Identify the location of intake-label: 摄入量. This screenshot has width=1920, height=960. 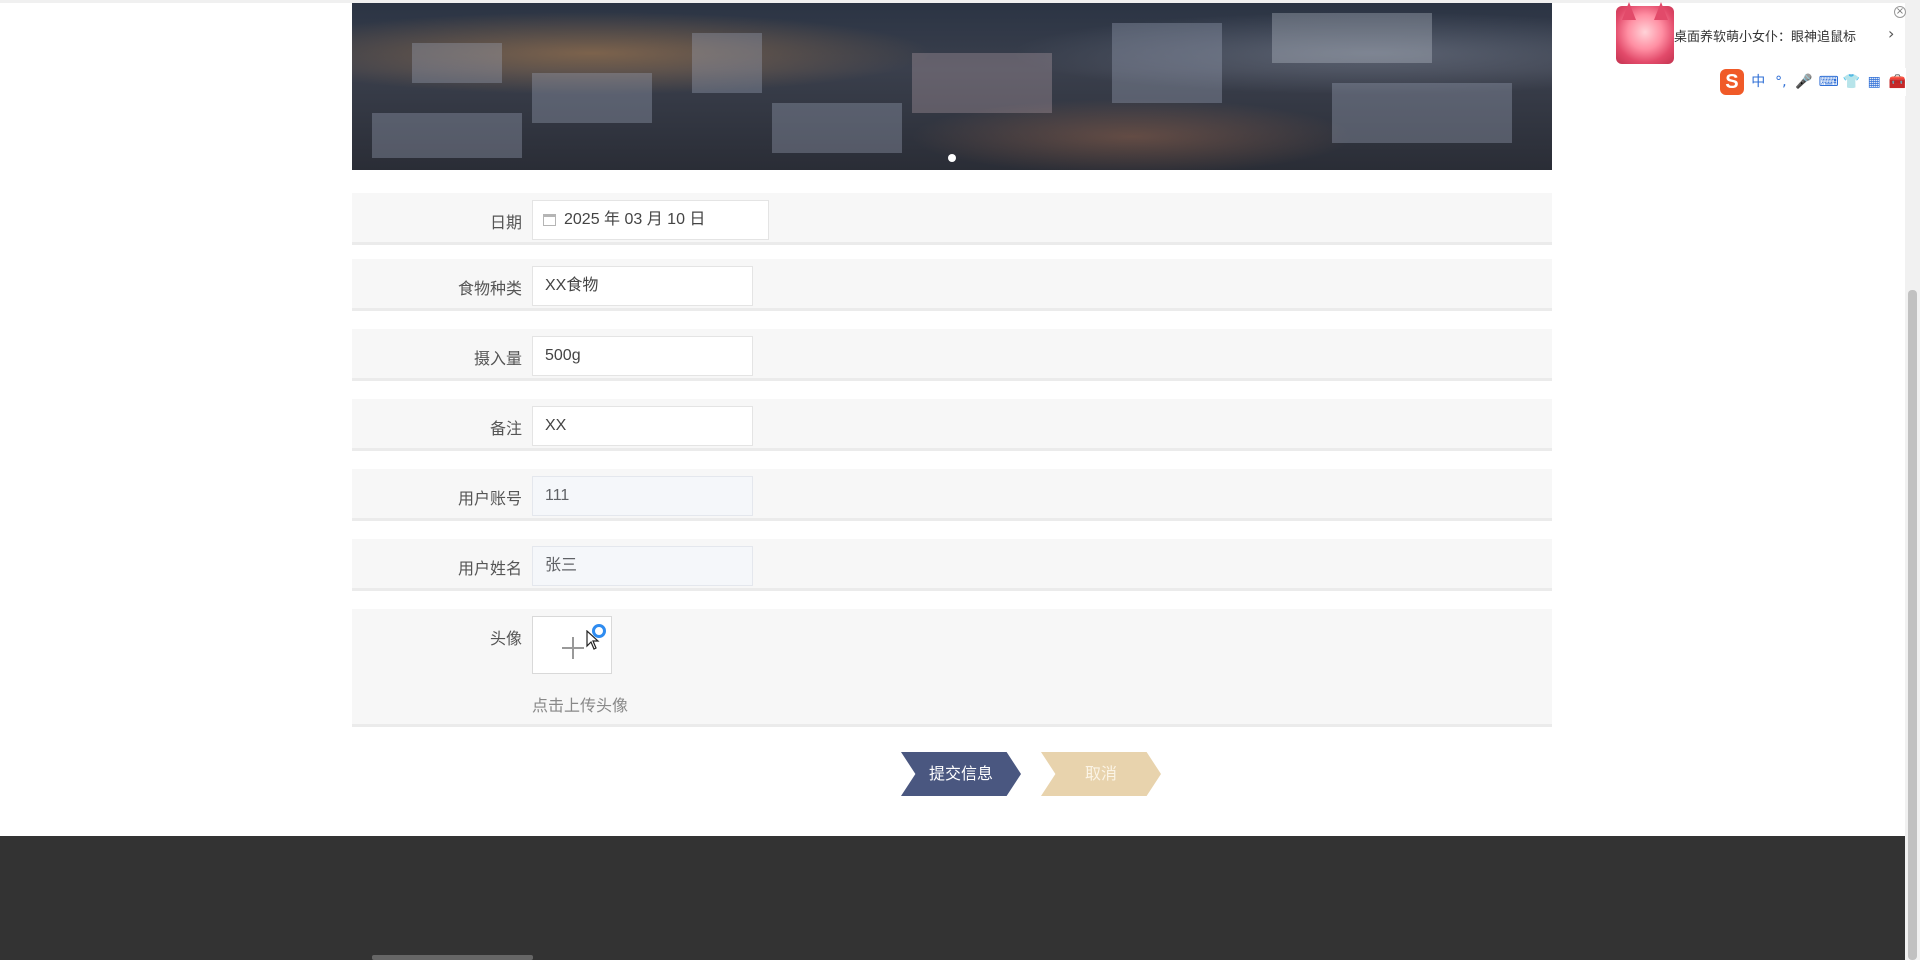
(497, 358).